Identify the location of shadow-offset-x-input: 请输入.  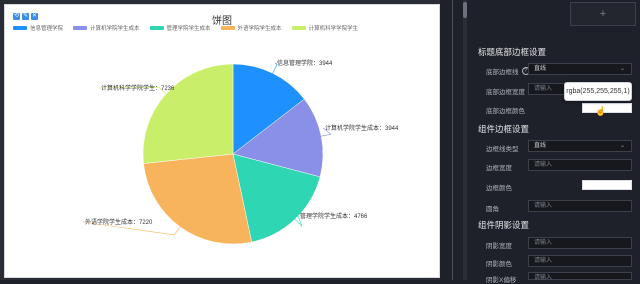
(580, 276).